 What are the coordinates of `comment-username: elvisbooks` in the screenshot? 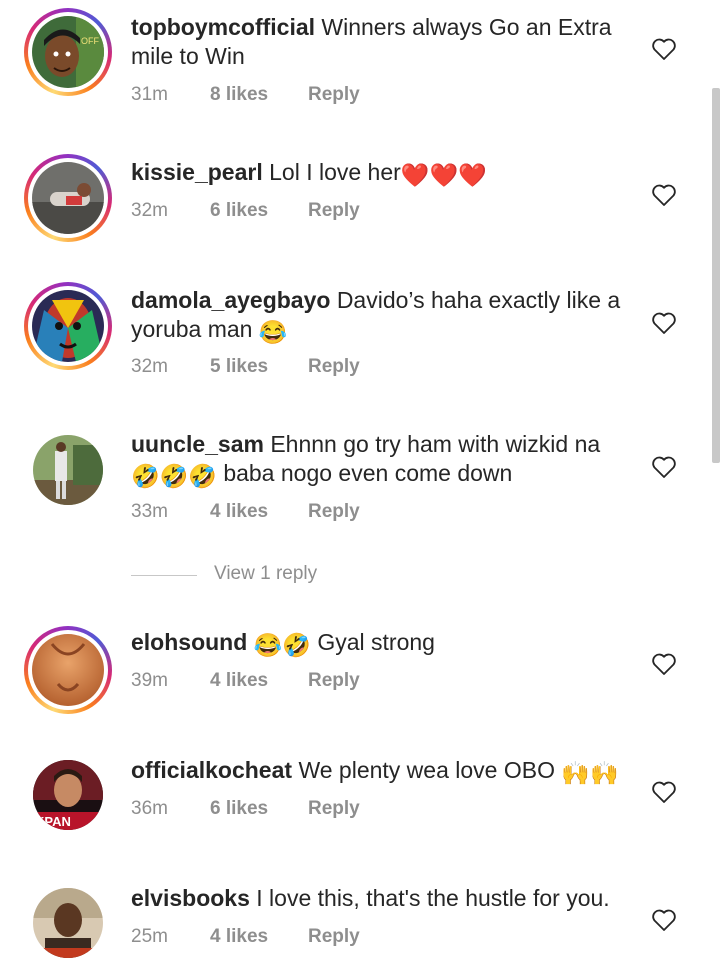 It's located at (190, 898).